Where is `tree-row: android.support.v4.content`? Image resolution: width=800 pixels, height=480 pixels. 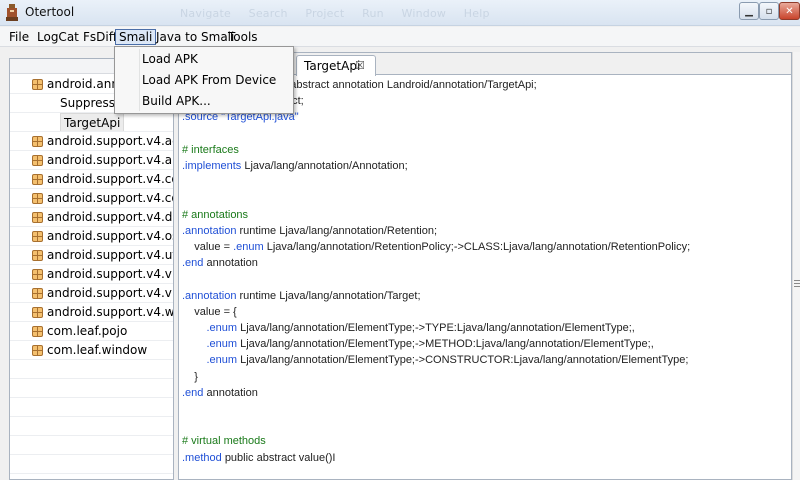 tree-row: android.support.v4.content is located at coordinates (91, 179).